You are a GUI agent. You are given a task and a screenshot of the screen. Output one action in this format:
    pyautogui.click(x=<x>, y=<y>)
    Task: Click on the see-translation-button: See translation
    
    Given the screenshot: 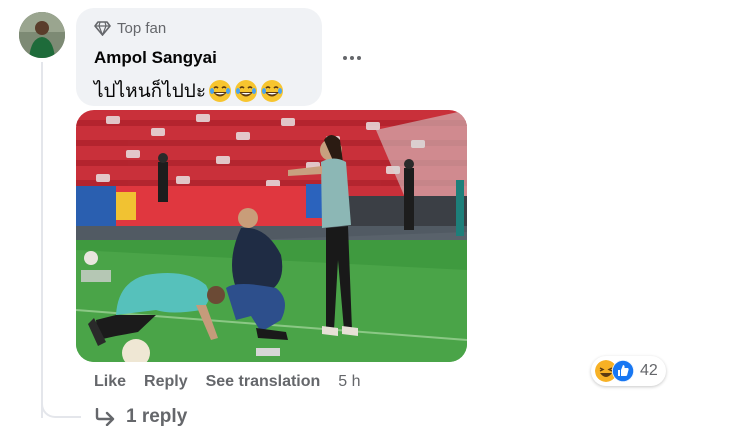 What is the action you would take?
    pyautogui.click(x=263, y=382)
    